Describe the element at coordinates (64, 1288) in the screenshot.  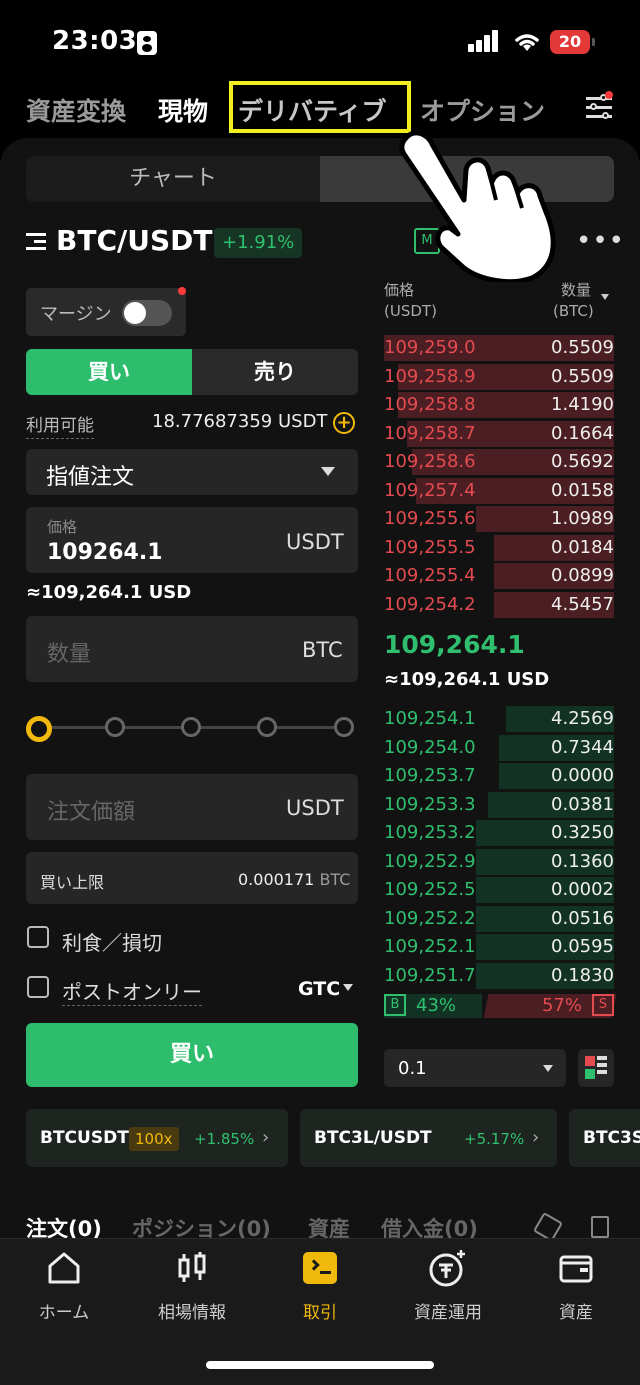
I see `nav-home: ホーム` at that location.